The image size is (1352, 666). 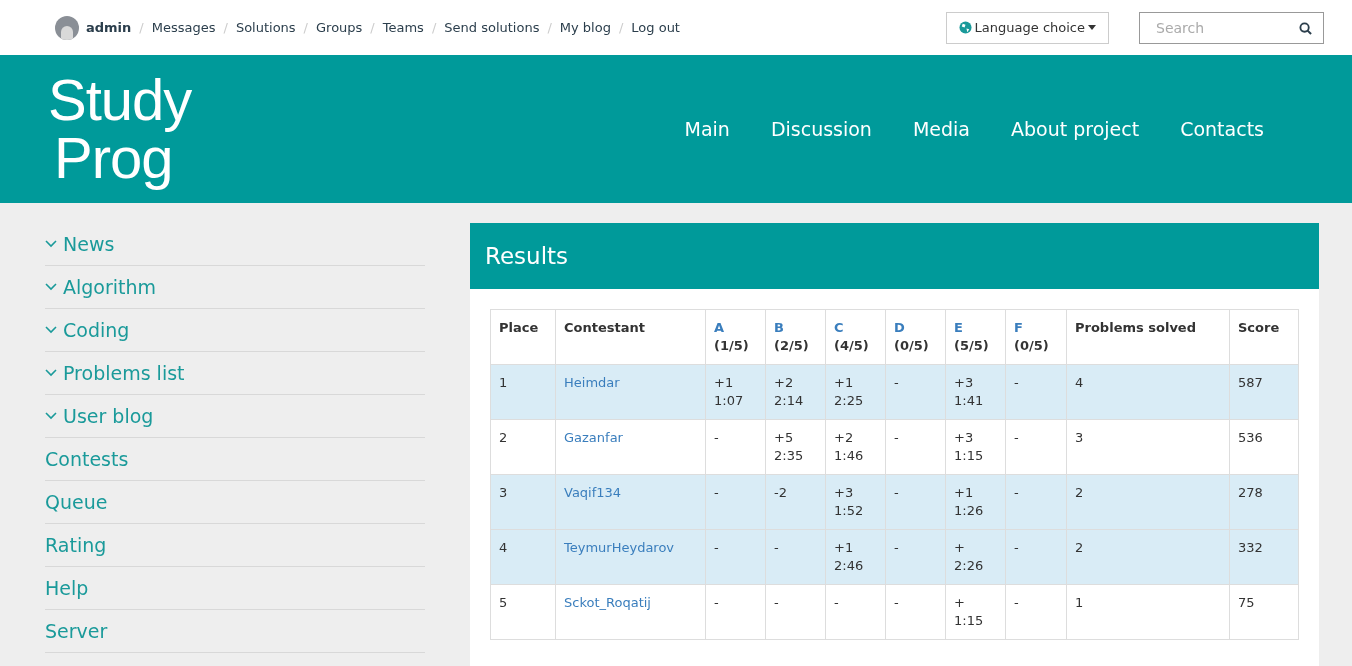 What do you see at coordinates (235, 459) in the screenshot?
I see `sidebar-item: Contests` at bounding box center [235, 459].